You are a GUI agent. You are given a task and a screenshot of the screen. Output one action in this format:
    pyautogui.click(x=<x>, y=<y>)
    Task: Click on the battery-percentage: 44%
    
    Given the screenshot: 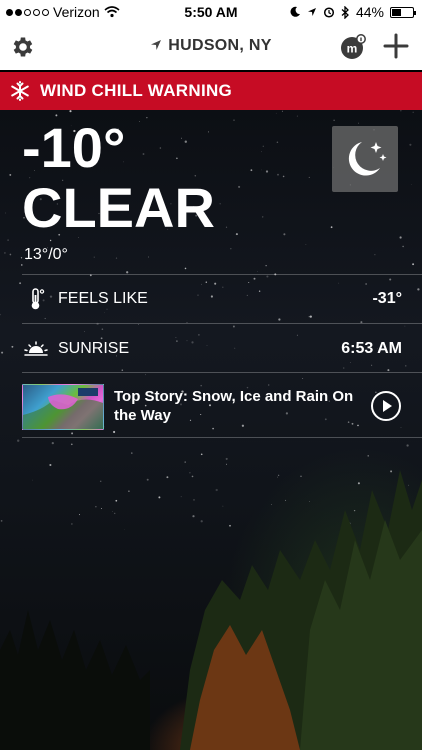 What is the action you would take?
    pyautogui.click(x=369, y=12)
    